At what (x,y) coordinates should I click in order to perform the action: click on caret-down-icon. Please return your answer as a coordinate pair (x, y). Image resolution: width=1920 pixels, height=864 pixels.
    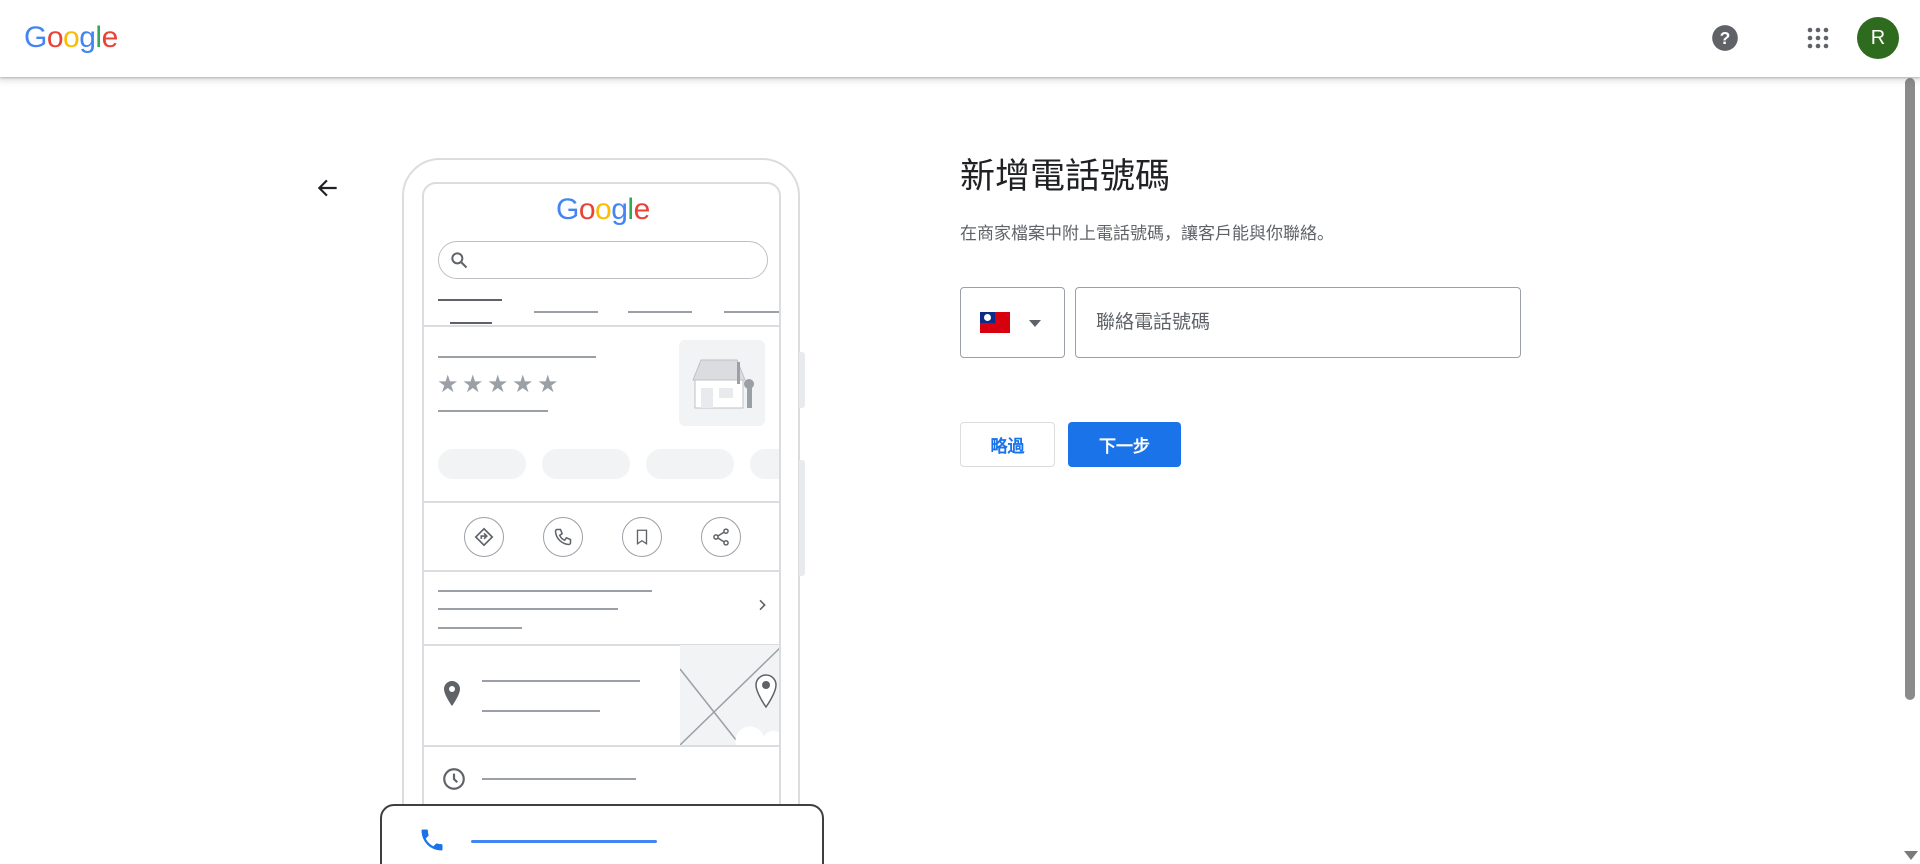
    Looking at the image, I should click on (1035, 323).